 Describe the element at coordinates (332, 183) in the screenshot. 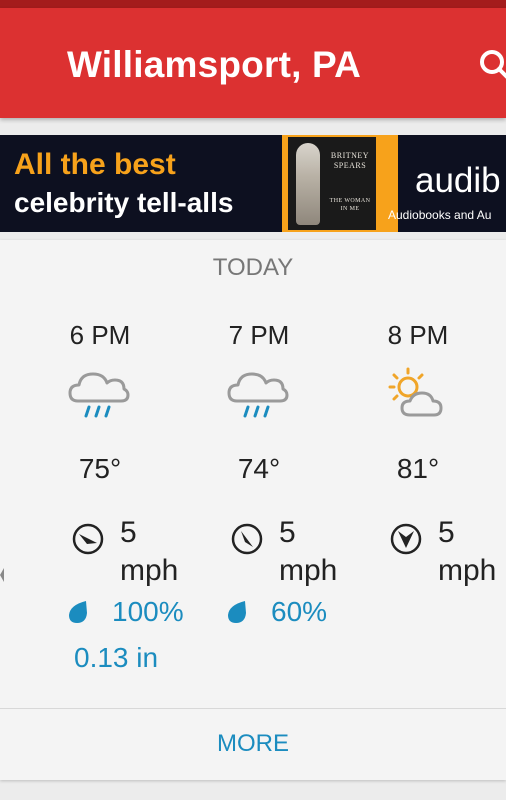

I see `ad-book-cover: BRITNEY SPEARS THE WOMAN IN ME` at that location.